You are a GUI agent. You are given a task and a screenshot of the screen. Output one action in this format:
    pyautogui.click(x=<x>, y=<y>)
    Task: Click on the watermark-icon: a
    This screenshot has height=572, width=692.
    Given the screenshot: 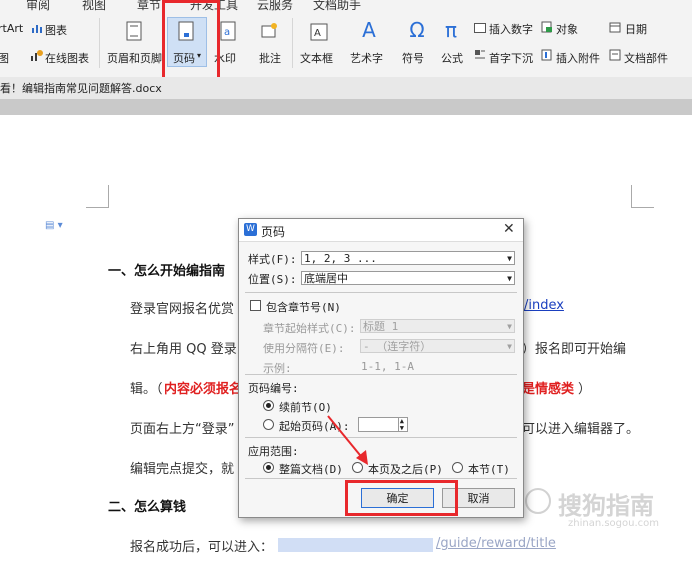 What is the action you would take?
    pyautogui.click(x=228, y=31)
    